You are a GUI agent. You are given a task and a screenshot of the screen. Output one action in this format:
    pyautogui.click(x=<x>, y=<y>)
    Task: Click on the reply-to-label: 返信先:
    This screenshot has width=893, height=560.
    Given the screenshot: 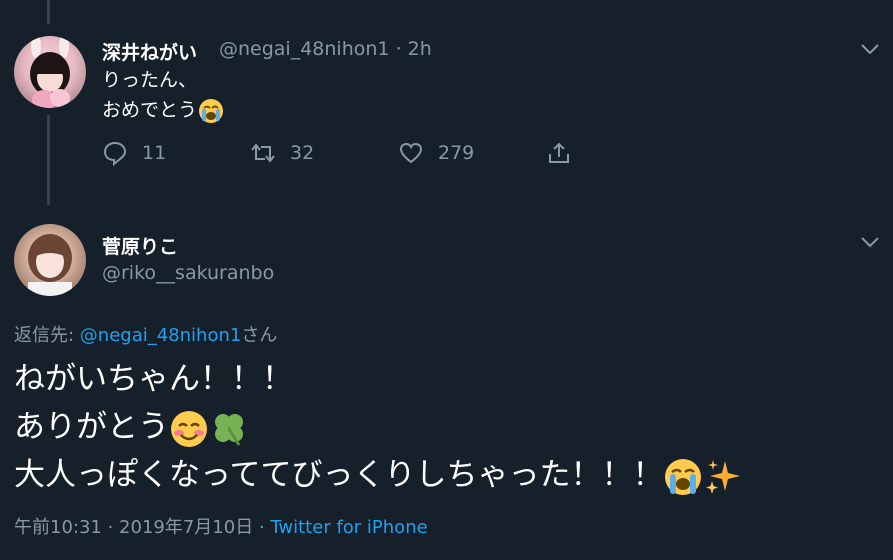 What is the action you would take?
    pyautogui.click(x=47, y=335)
    